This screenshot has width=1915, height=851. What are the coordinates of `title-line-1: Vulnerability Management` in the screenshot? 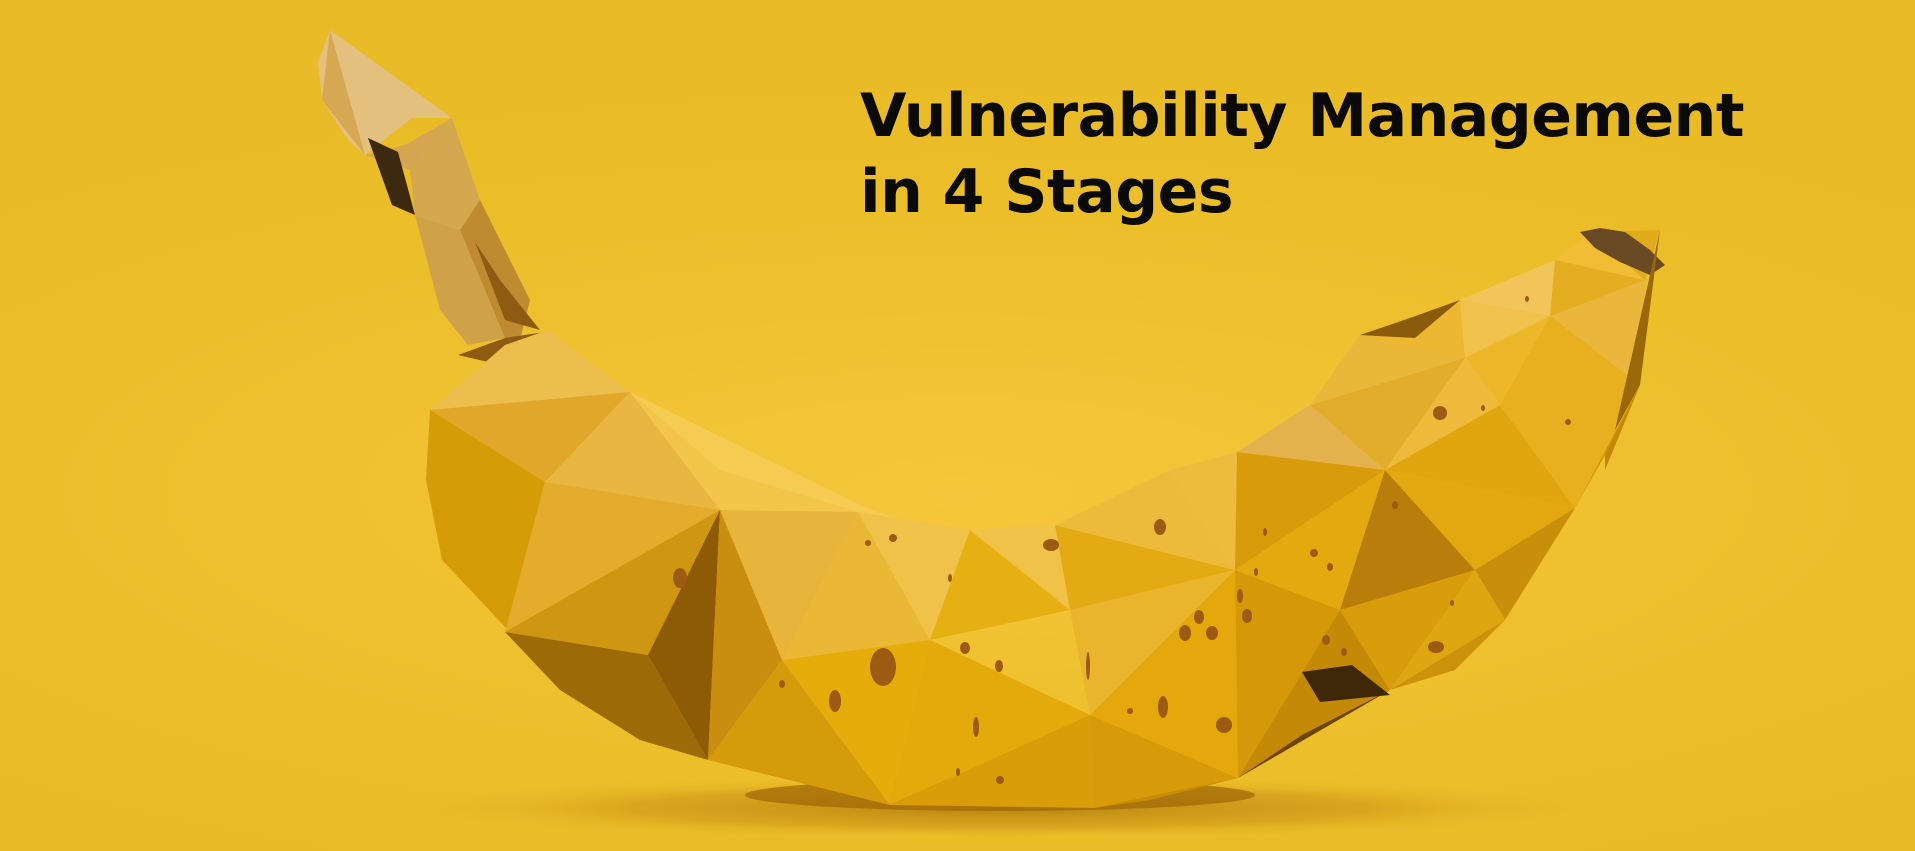 It's located at (1302, 116).